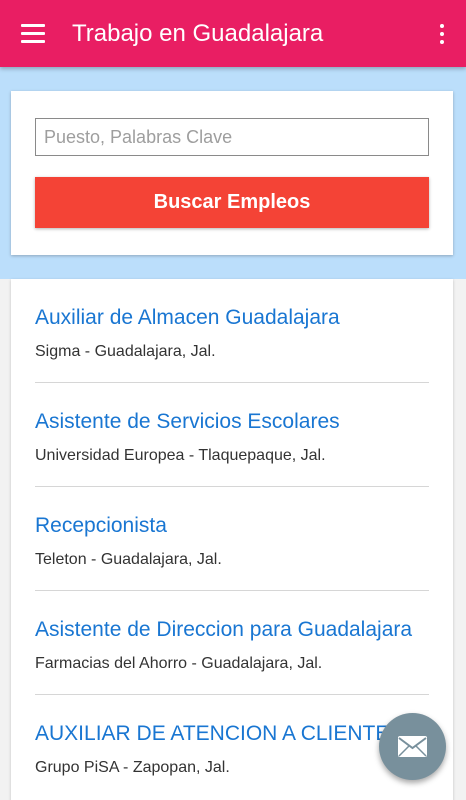  I want to click on job-company-location: Teleton - Guadalajara, Jal., so click(128, 559).